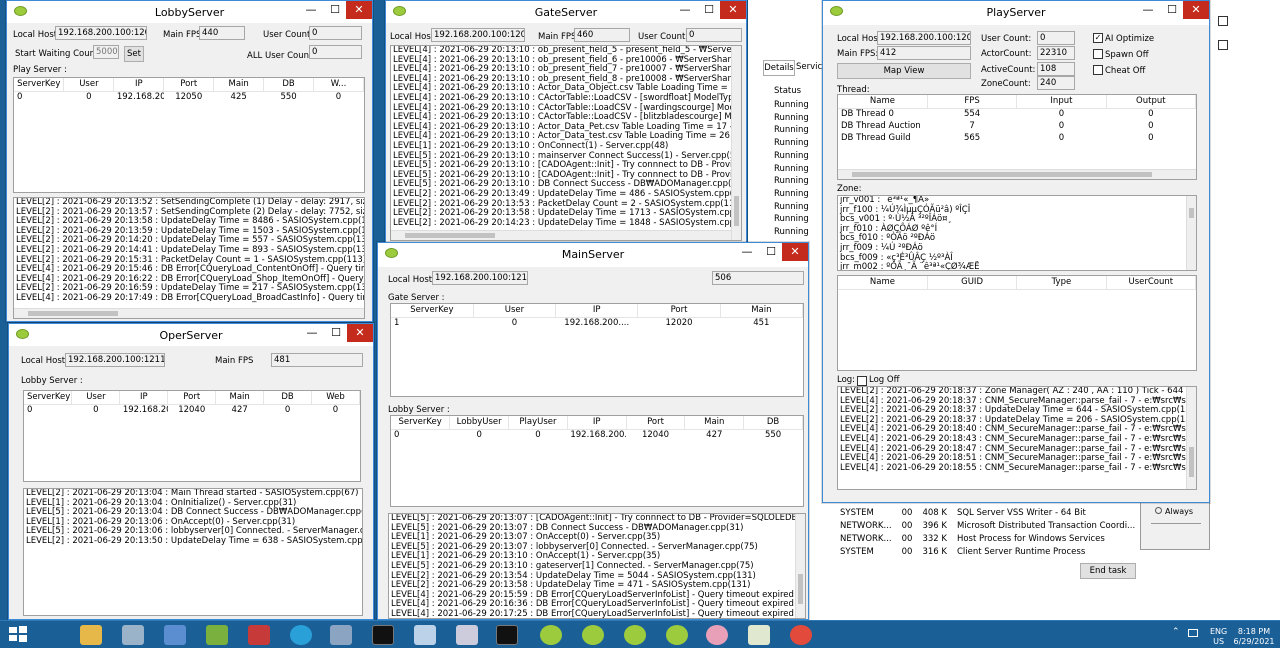 Image resolution: width=1280 pixels, height=648 pixels. What do you see at coordinates (217, 635) in the screenshot?
I see `tools-icon` at bounding box center [217, 635].